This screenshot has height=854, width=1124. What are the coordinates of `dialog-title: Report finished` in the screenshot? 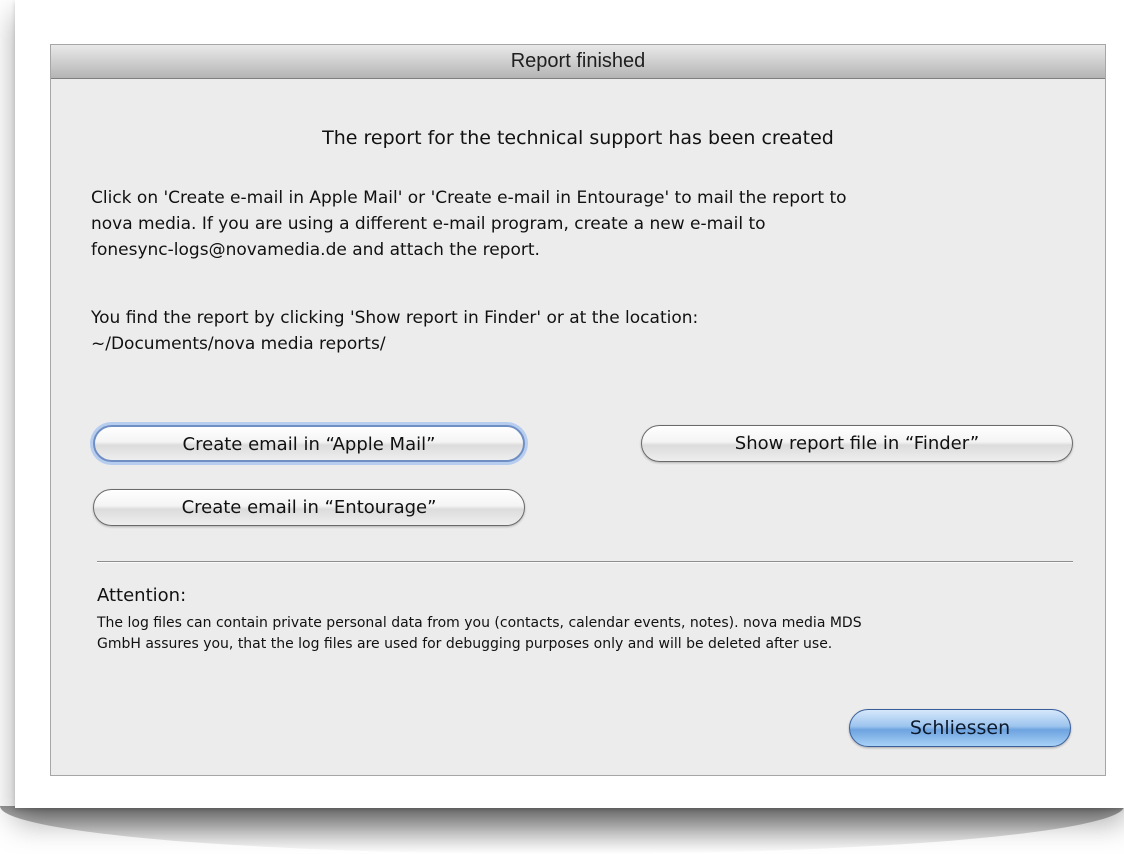 It's located at (578, 61).